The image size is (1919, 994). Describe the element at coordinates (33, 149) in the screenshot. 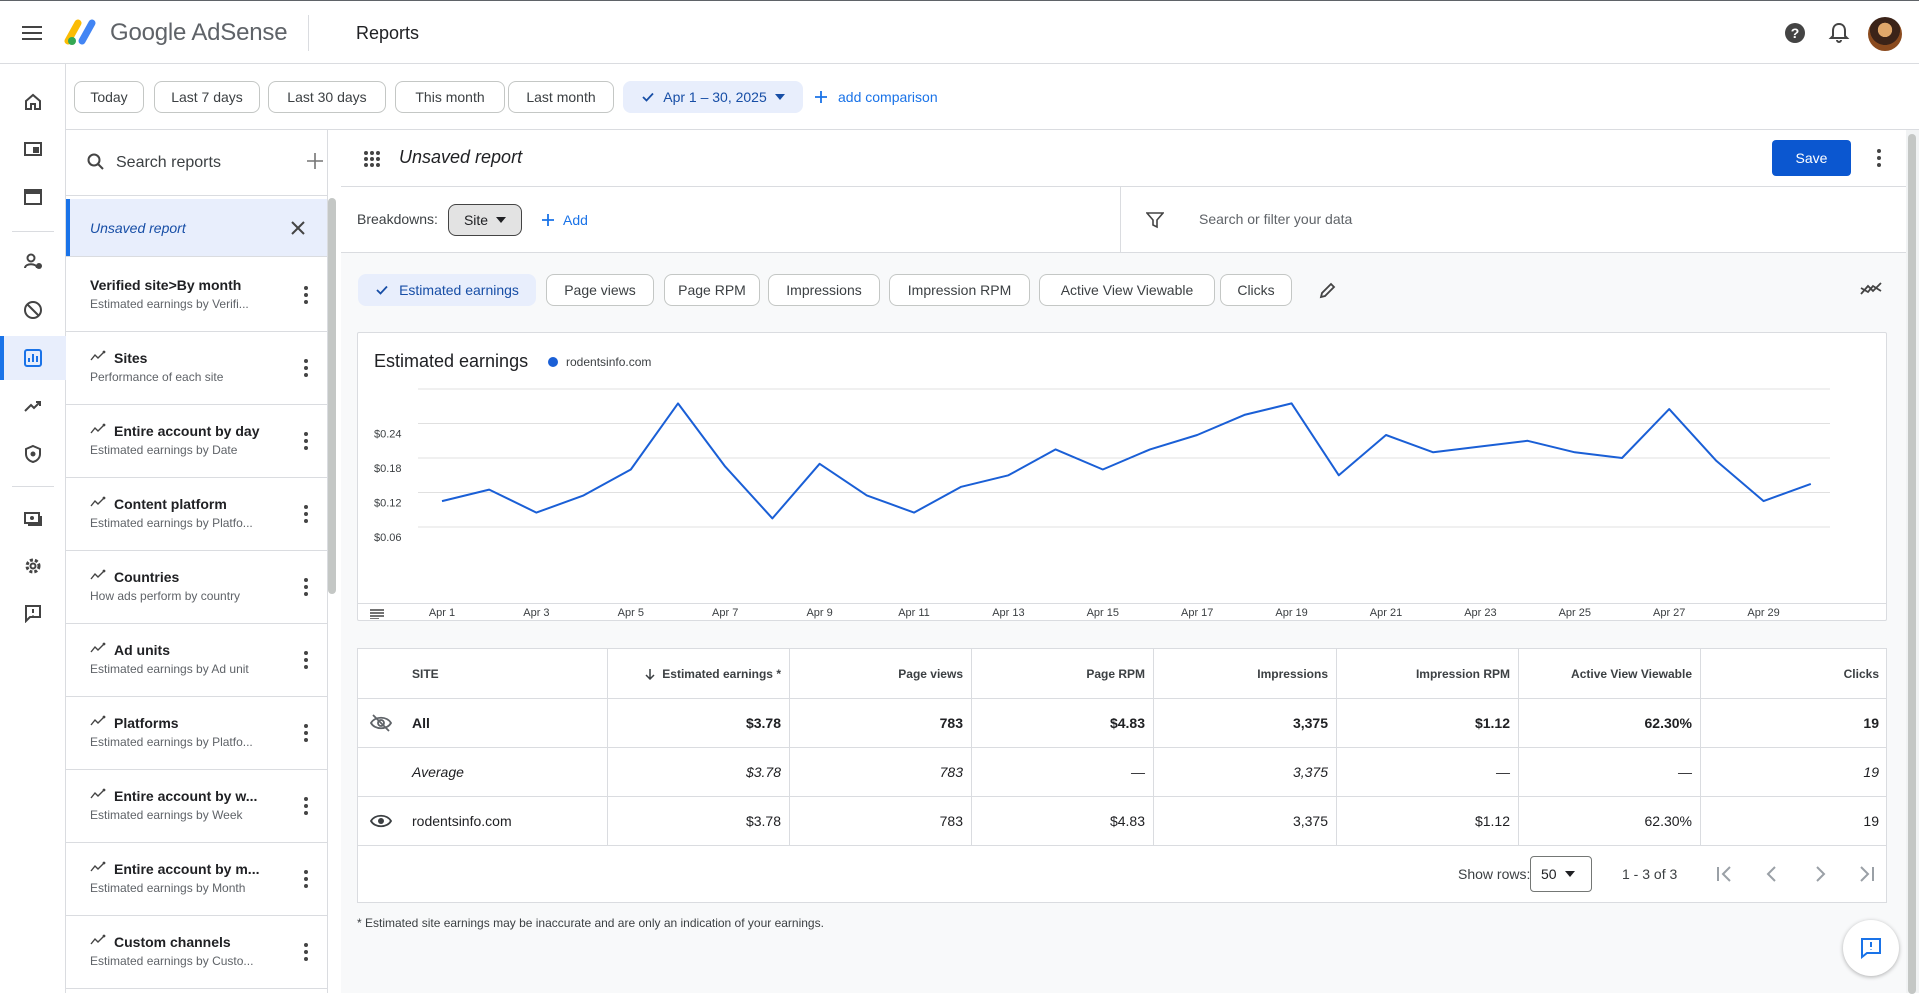

I see `ads-icon` at that location.